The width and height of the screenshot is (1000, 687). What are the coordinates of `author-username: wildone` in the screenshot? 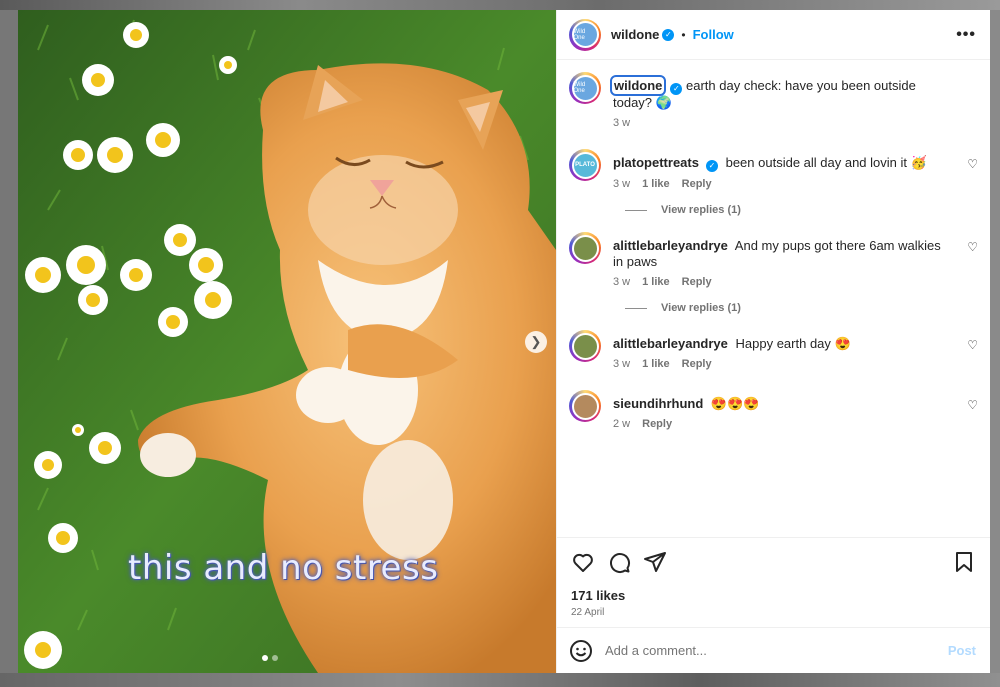 It's located at (635, 34).